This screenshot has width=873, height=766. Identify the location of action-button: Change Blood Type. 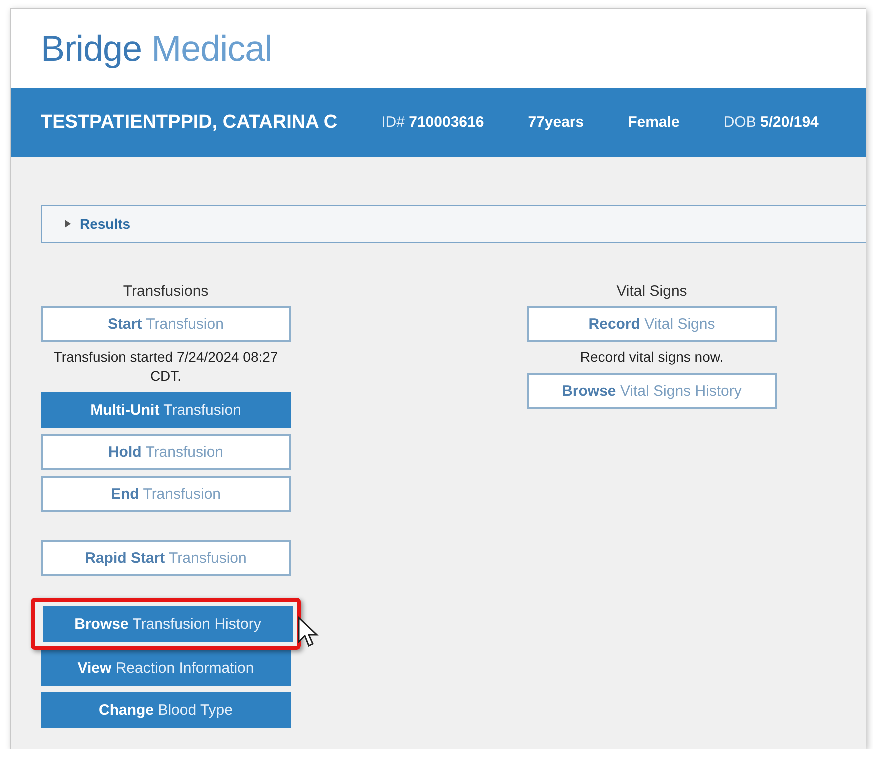
(166, 710).